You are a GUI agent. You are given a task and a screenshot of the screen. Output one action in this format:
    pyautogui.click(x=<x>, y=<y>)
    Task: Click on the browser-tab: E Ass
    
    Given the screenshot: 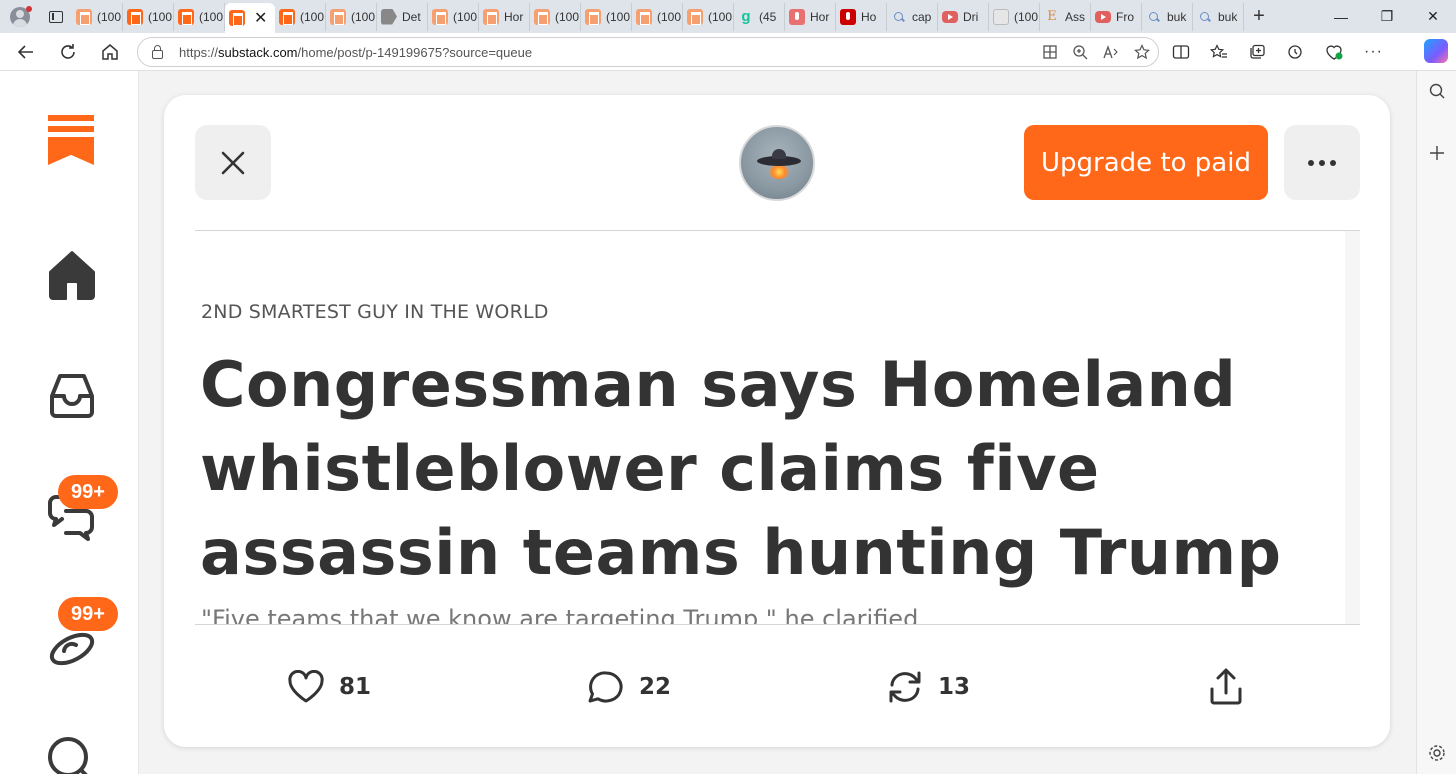 What is the action you would take?
    pyautogui.click(x=1065, y=16)
    